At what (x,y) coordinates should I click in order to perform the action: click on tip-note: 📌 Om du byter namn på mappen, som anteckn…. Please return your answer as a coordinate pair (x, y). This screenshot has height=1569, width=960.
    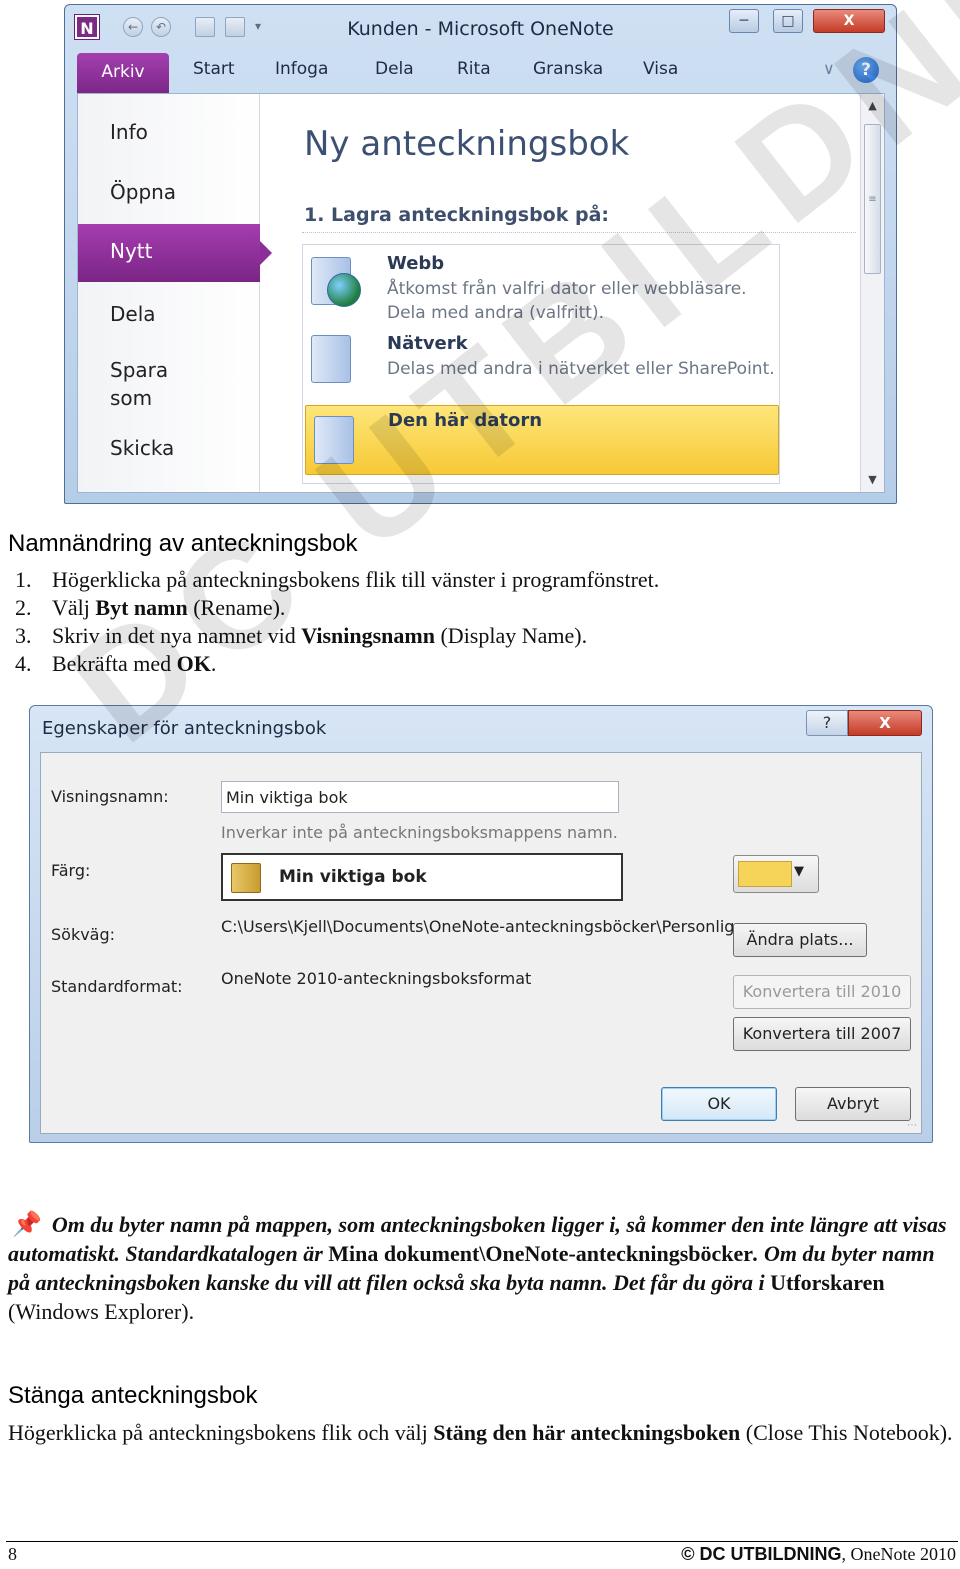
    Looking at the image, I should click on (477, 1267).